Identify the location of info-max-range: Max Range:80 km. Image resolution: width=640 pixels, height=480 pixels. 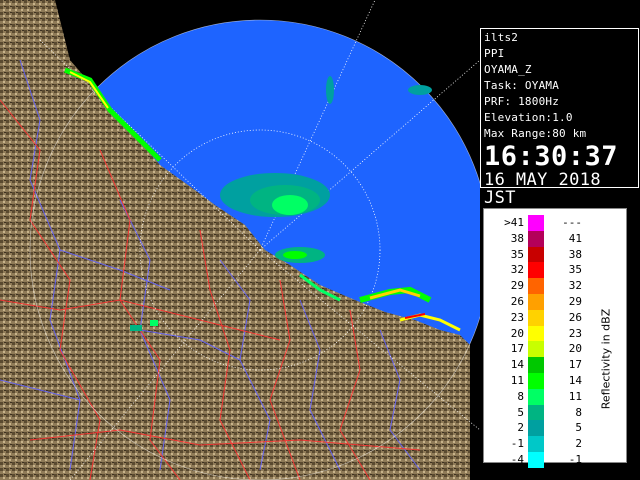
(535, 133).